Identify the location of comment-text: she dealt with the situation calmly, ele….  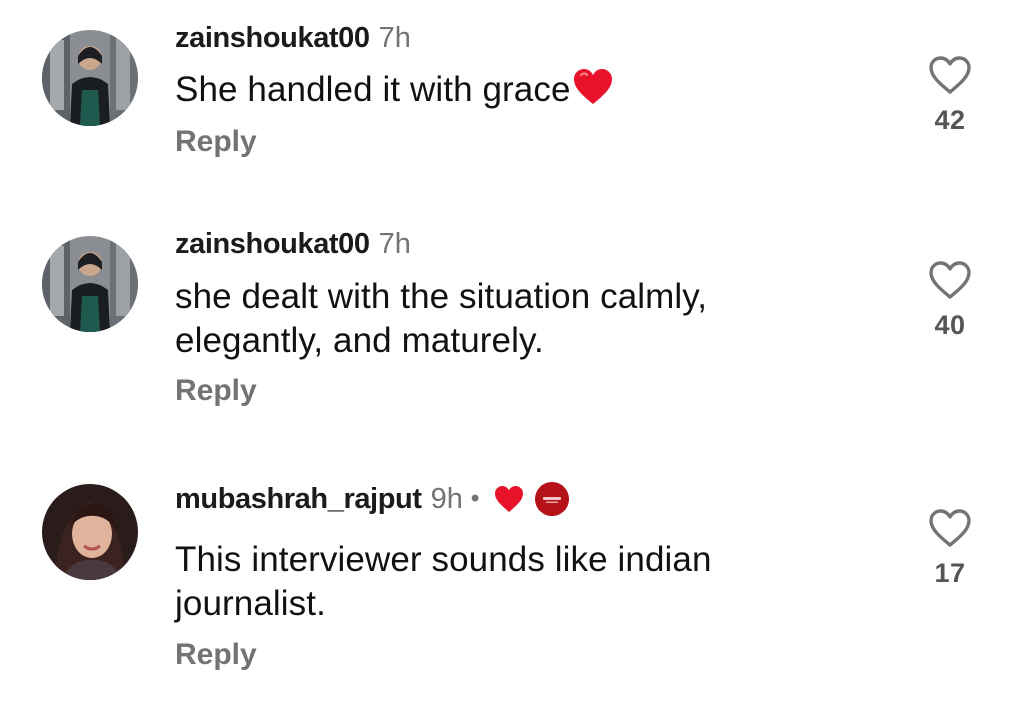
(495, 319).